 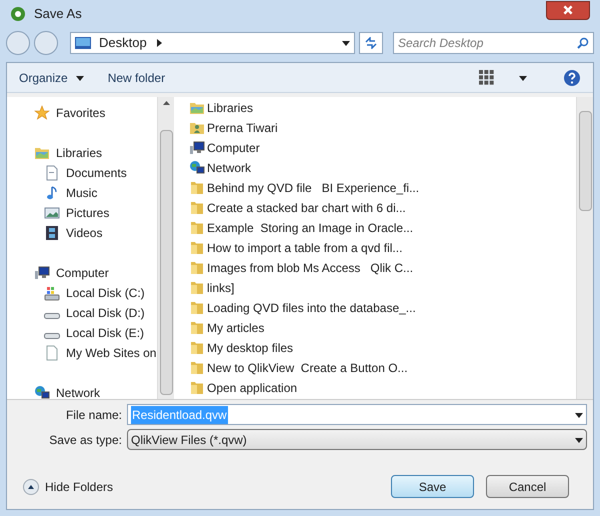 I want to click on file-name: Computer, so click(x=233, y=148).